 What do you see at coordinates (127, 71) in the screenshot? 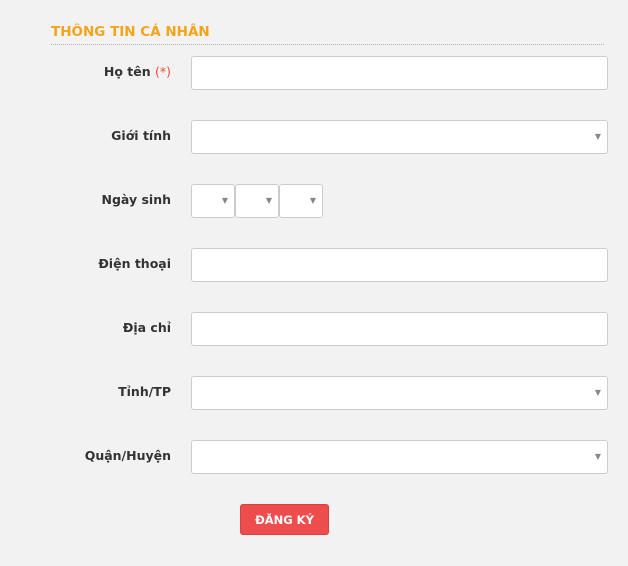
I see `full-name-label-text: Họ tên` at bounding box center [127, 71].